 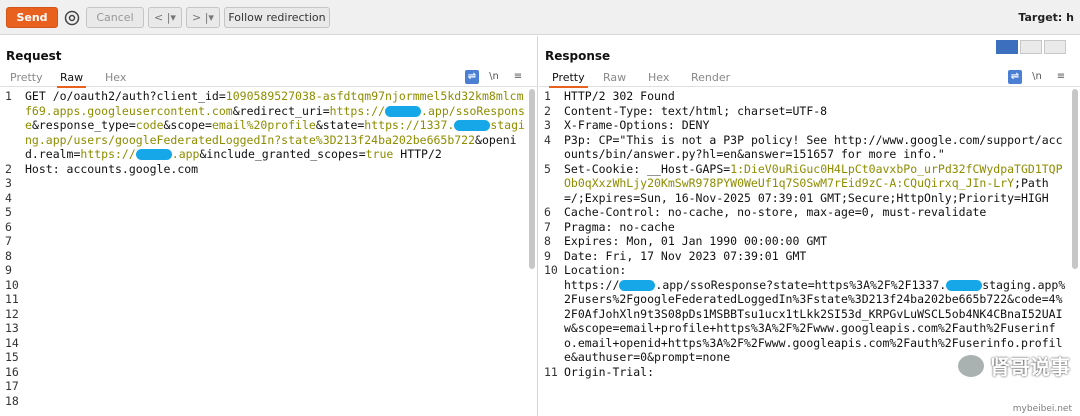 What do you see at coordinates (409, 125) in the screenshot?
I see `code-token: https://1337.` at bounding box center [409, 125].